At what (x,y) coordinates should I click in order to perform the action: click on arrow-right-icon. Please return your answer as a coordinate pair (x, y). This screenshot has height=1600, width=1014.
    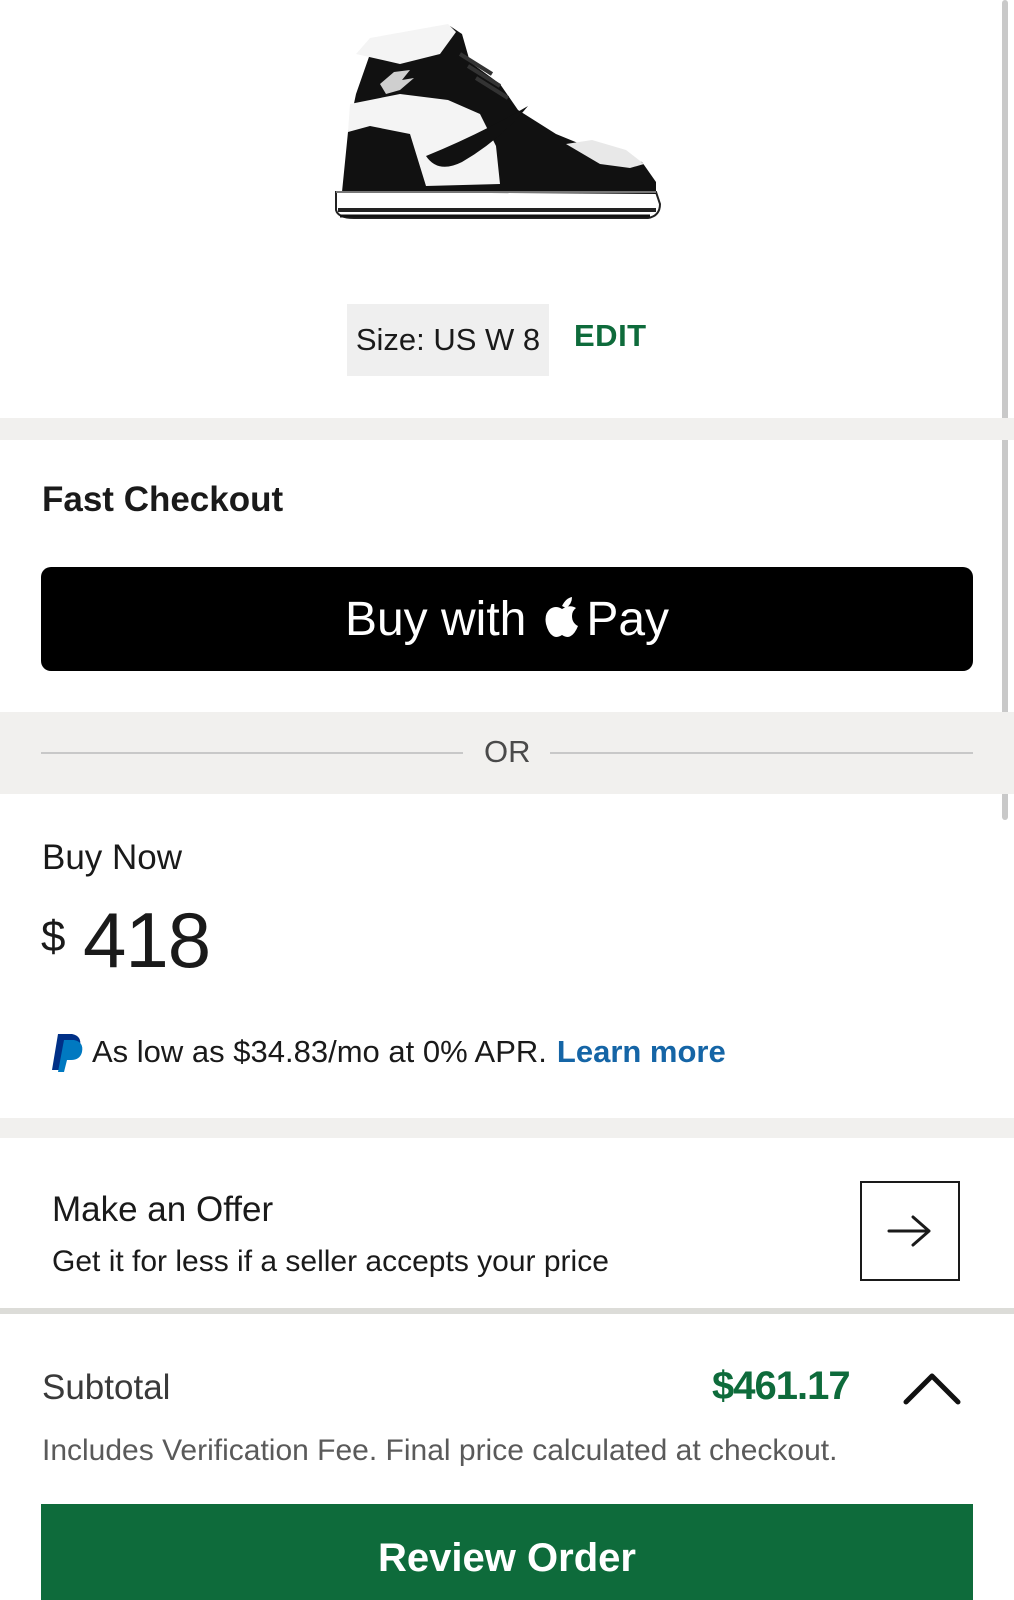
    Looking at the image, I should click on (909, 1231).